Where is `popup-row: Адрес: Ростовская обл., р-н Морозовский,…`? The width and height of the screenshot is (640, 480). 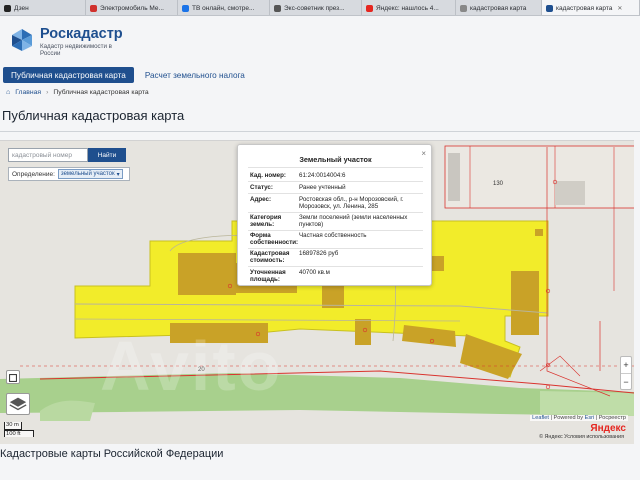
popup-row: Адрес: Ростовская обл., р-н Морозовский,… is located at coordinates (339, 203).